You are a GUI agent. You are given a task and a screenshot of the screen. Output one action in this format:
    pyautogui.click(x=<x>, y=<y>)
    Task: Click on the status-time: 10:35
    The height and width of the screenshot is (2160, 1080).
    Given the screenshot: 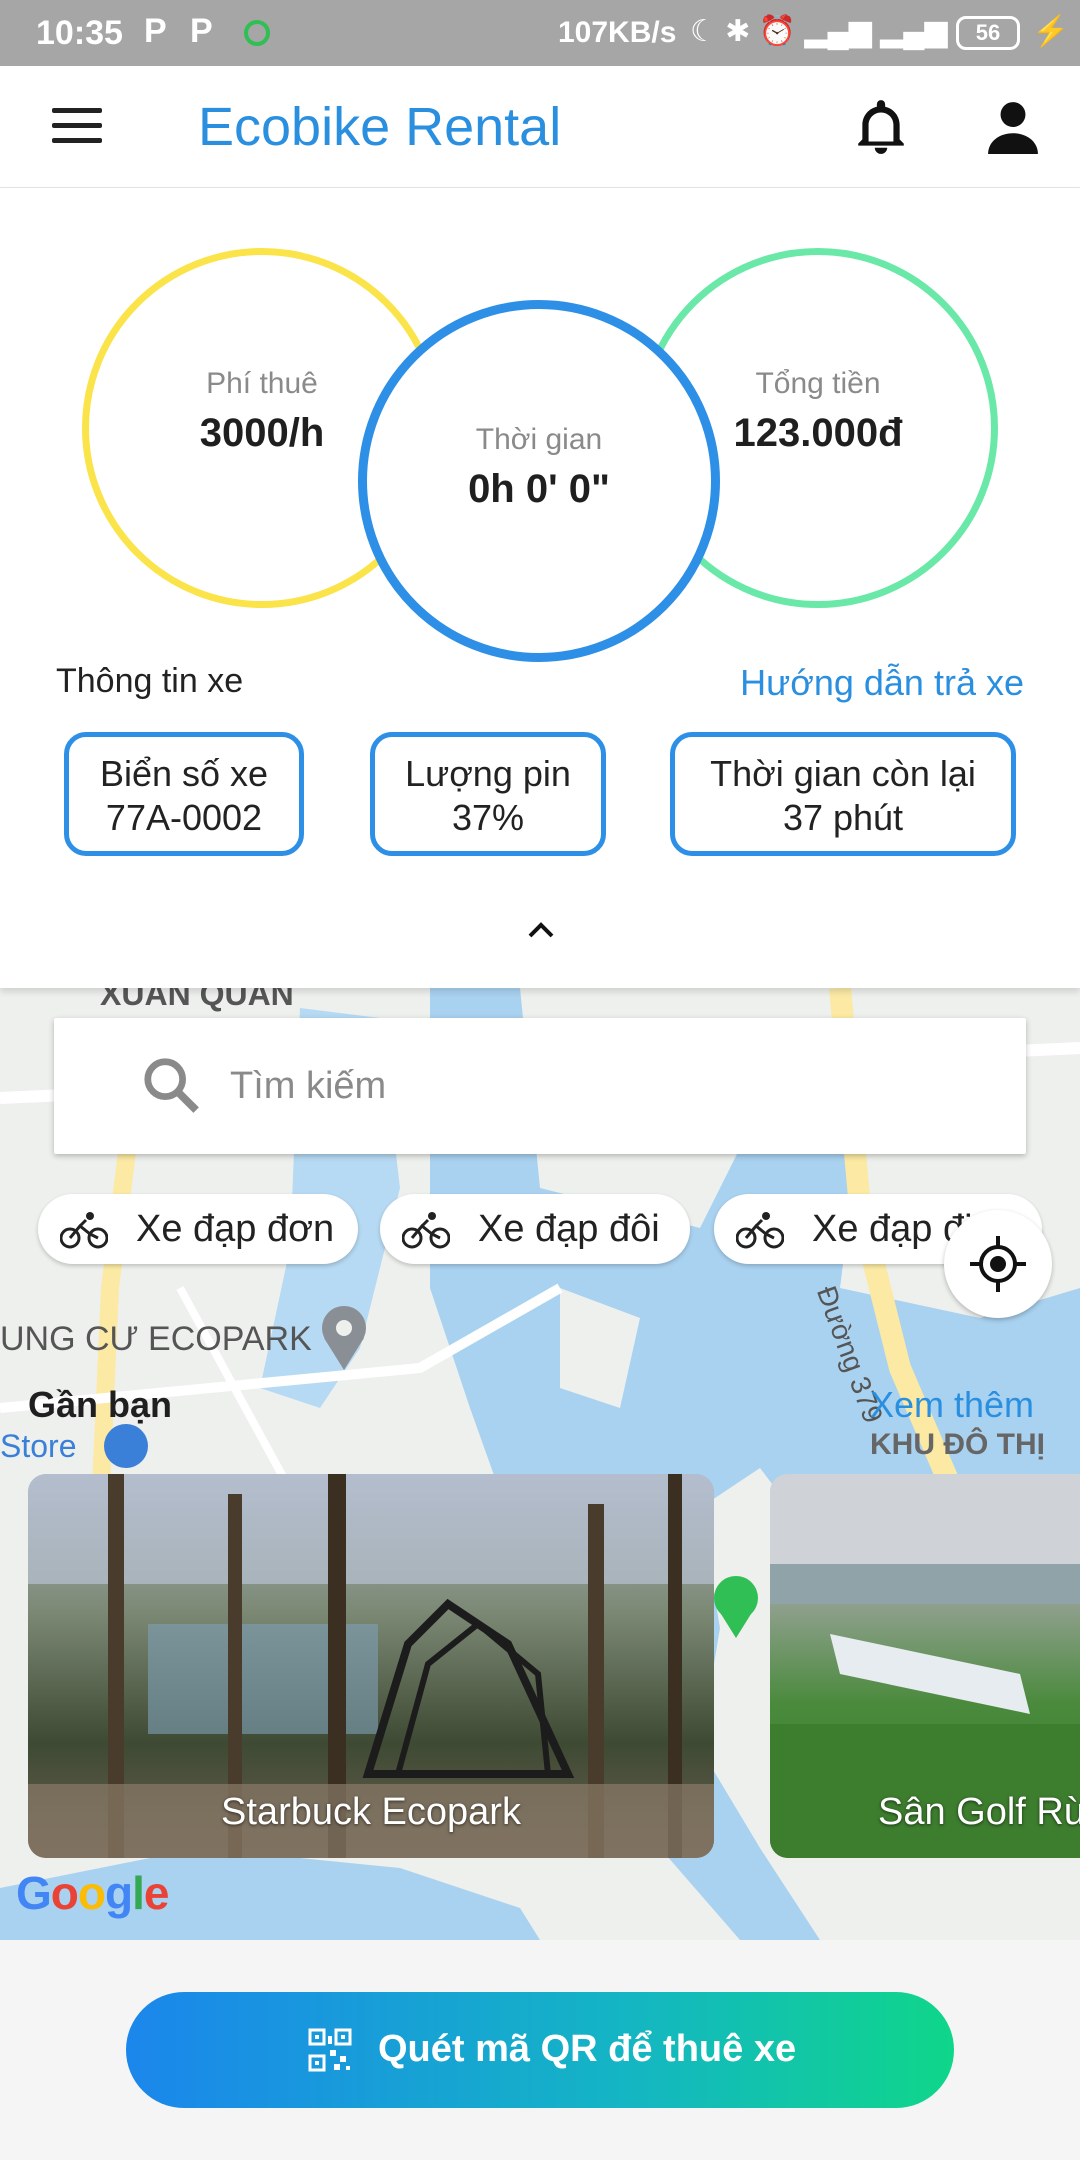 What is the action you would take?
    pyautogui.click(x=79, y=33)
    